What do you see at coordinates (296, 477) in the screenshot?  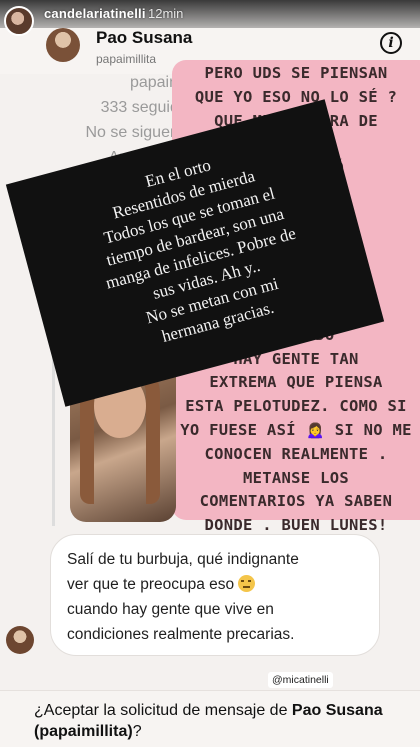 I see `pink-line: METANSE LOS` at bounding box center [296, 477].